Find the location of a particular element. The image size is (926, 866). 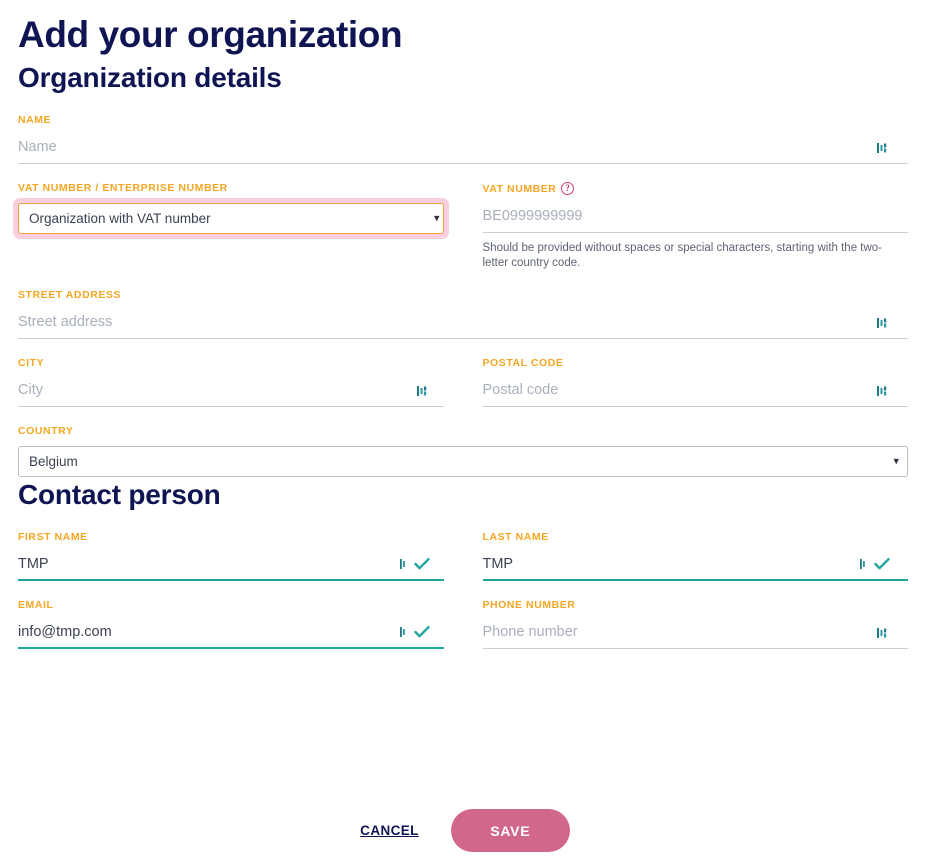

section-title-contact-person: Contact person is located at coordinates (119, 494).